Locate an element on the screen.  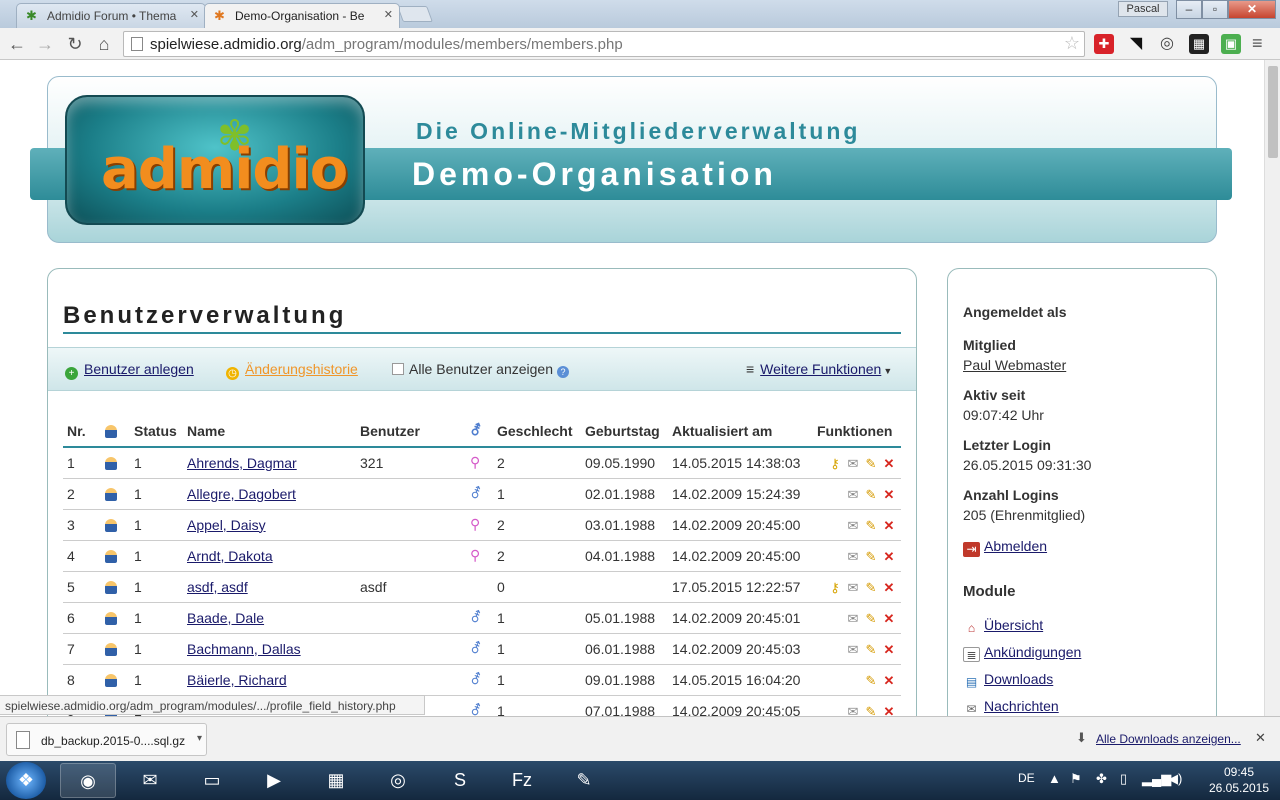
extension-film-icon: ◎ is located at coordinates (1167, 44).